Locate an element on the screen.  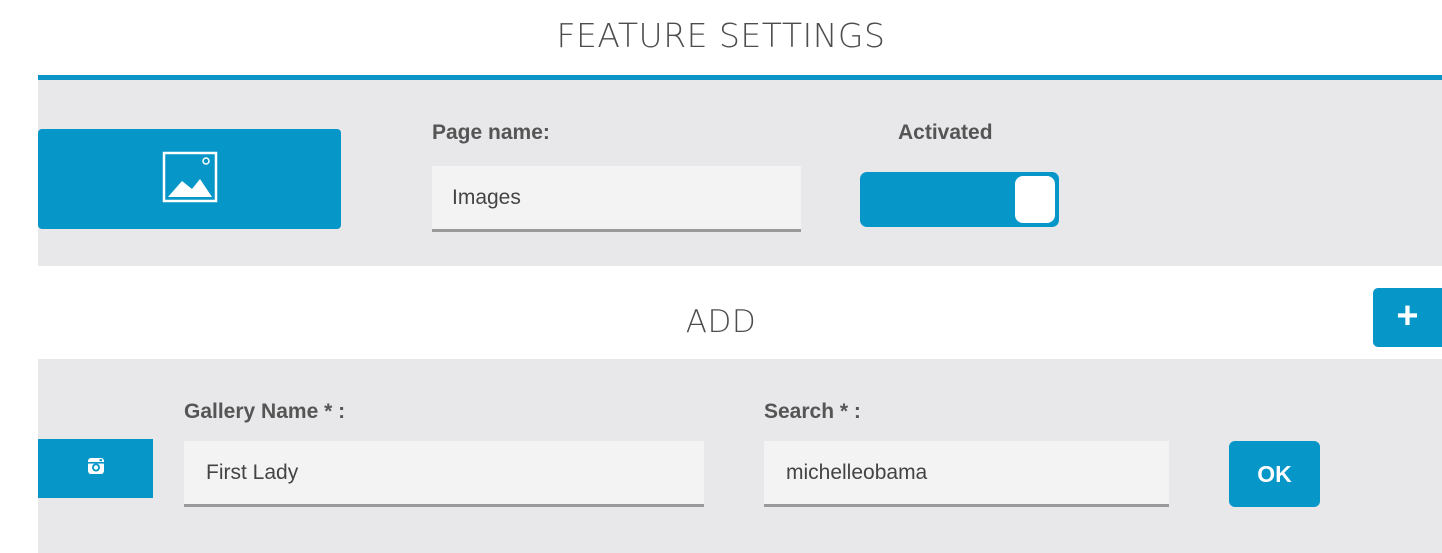
add-gallery-button: + is located at coordinates (1407, 317).